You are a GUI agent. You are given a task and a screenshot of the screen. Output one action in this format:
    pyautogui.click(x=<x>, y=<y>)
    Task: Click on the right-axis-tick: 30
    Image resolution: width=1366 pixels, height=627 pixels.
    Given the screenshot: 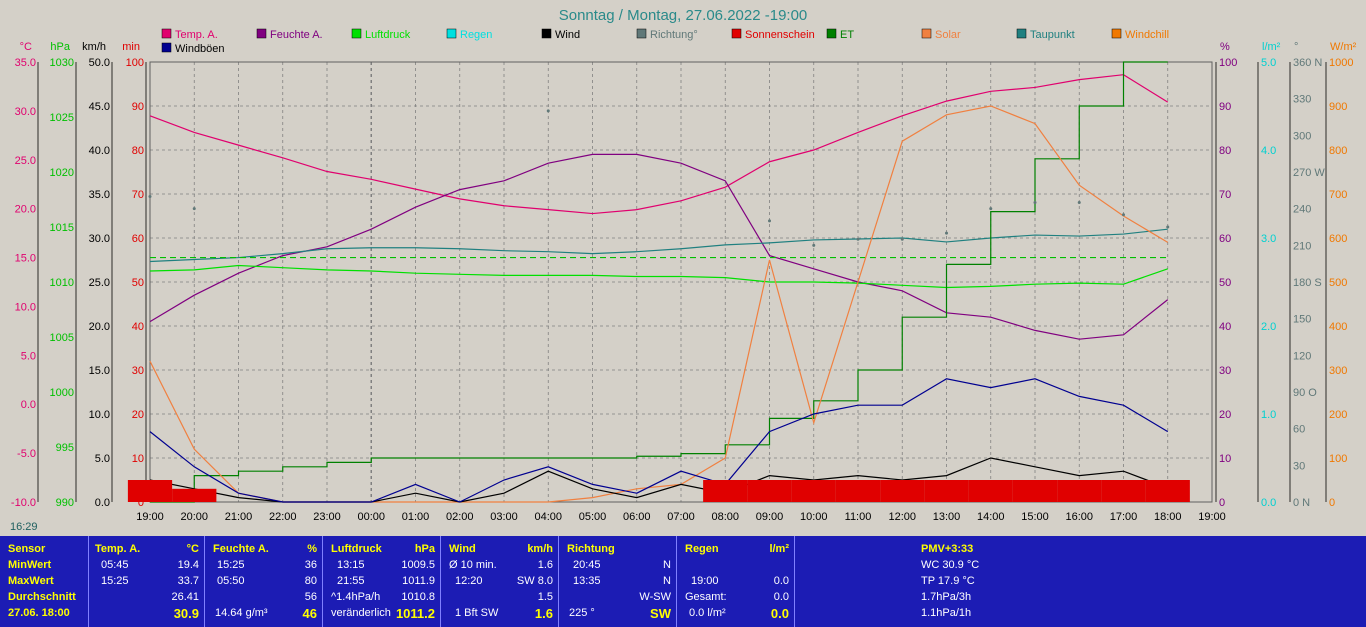 What is the action you would take?
    pyautogui.click(x=1299, y=466)
    